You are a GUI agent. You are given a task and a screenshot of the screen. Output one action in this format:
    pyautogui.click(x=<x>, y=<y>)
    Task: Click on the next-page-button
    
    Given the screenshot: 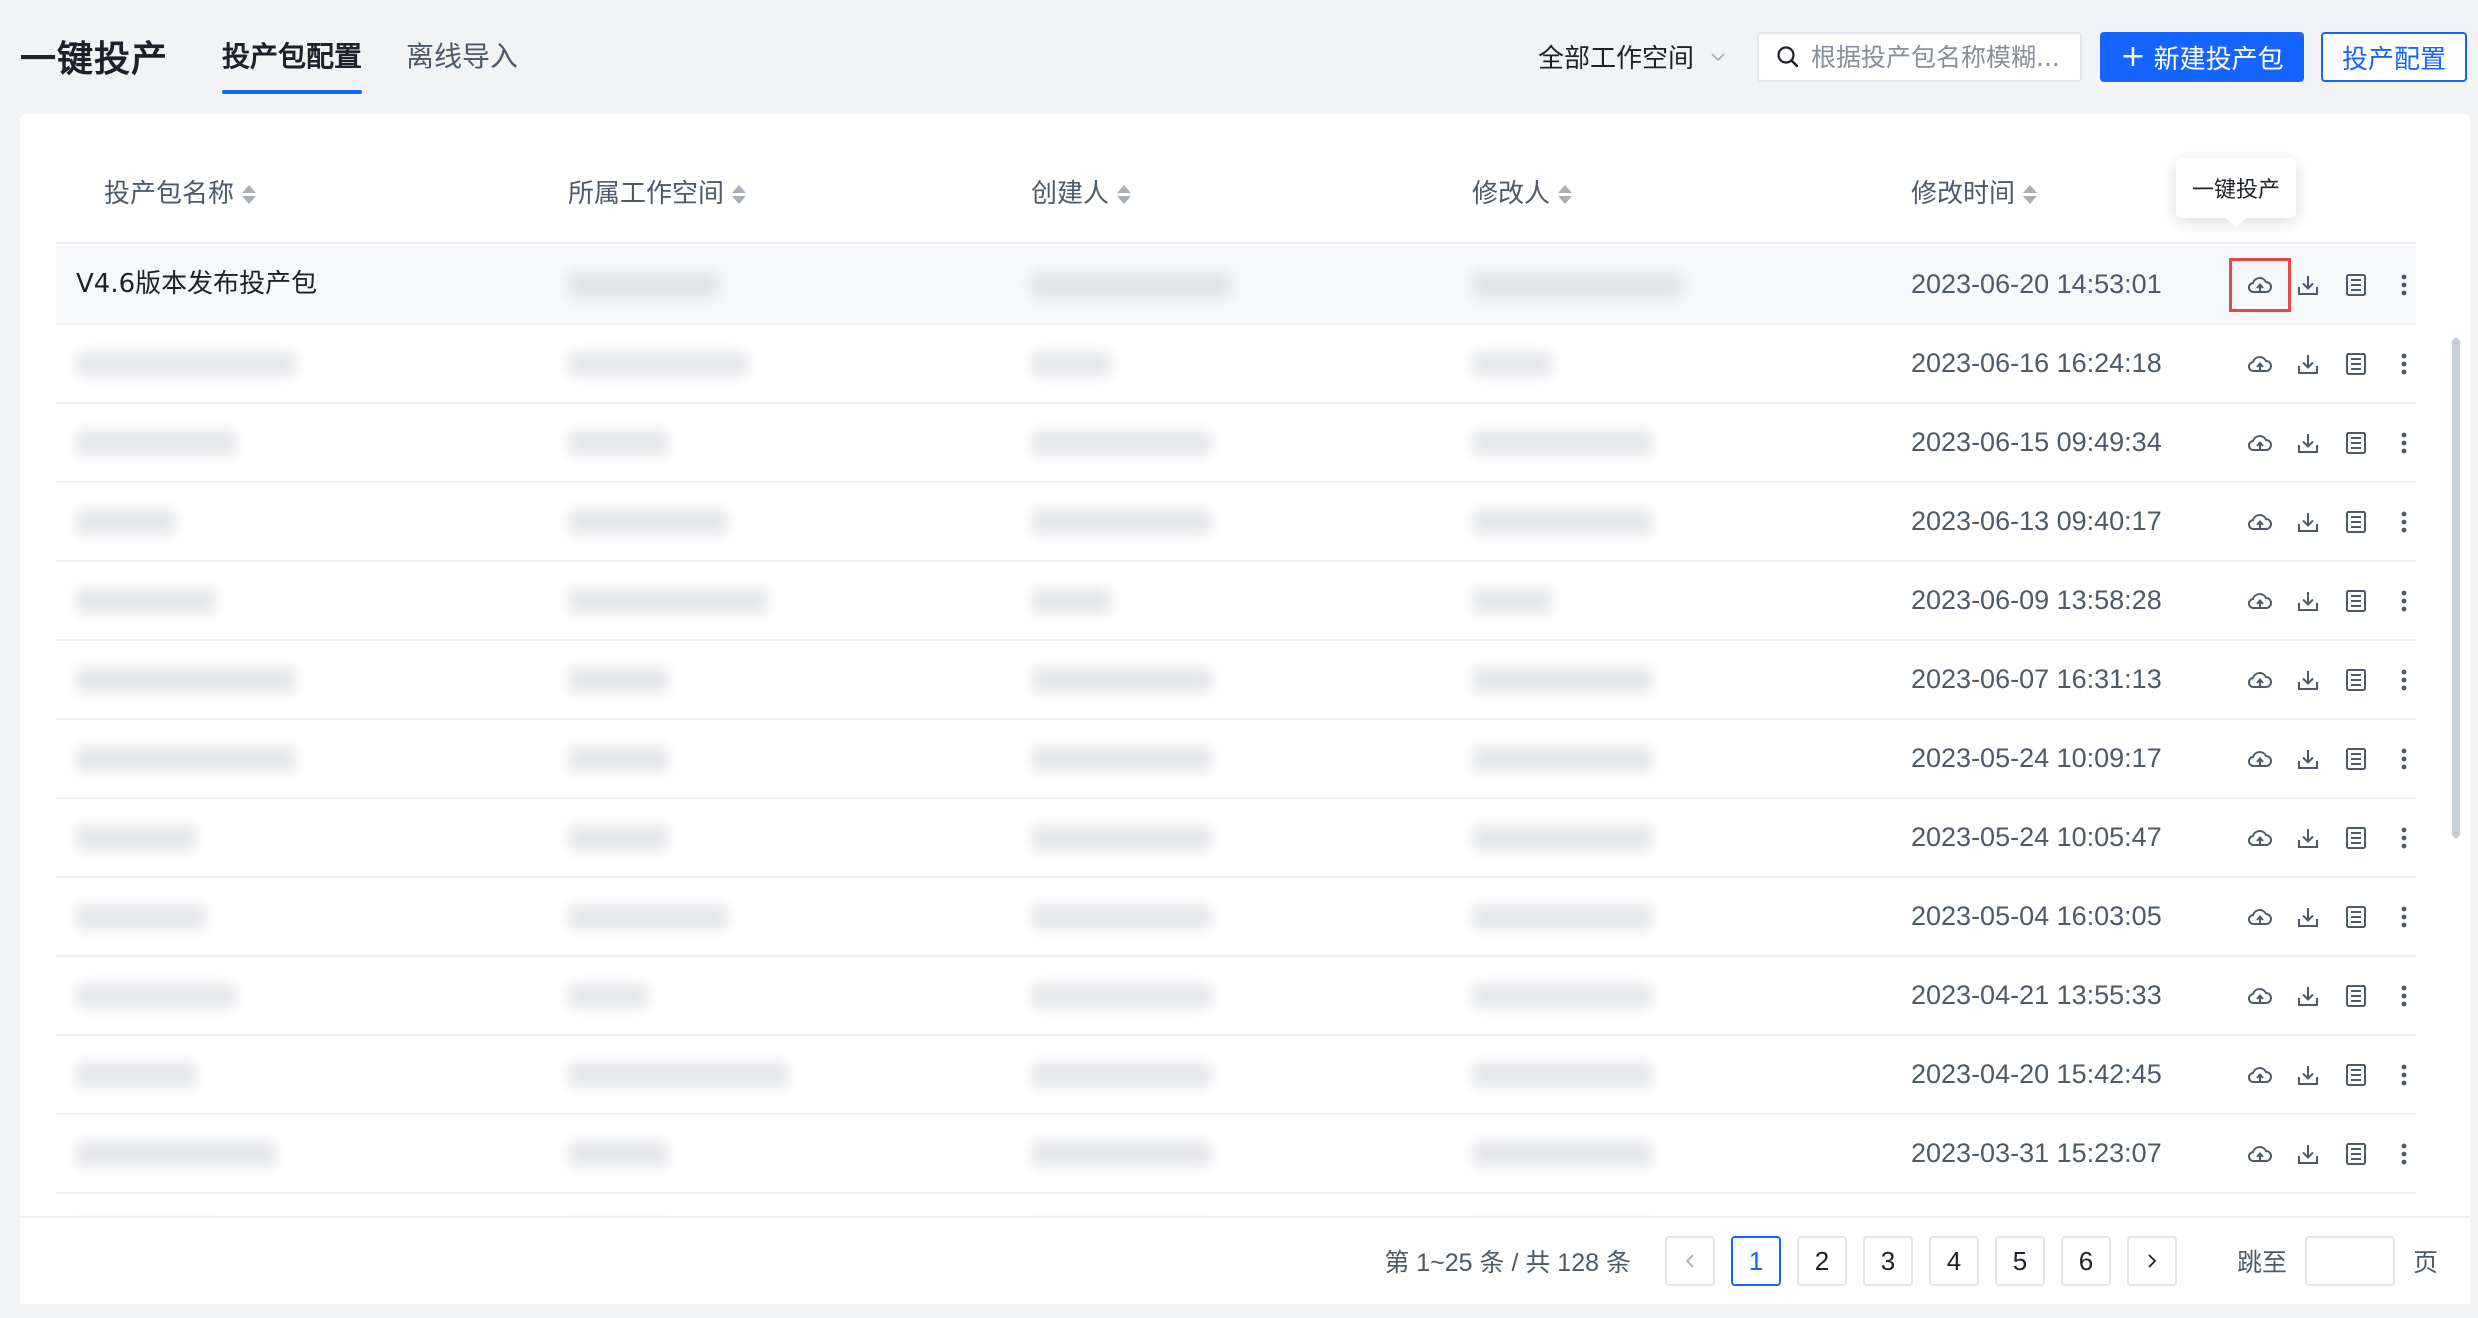 What is the action you would take?
    pyautogui.click(x=2151, y=1261)
    